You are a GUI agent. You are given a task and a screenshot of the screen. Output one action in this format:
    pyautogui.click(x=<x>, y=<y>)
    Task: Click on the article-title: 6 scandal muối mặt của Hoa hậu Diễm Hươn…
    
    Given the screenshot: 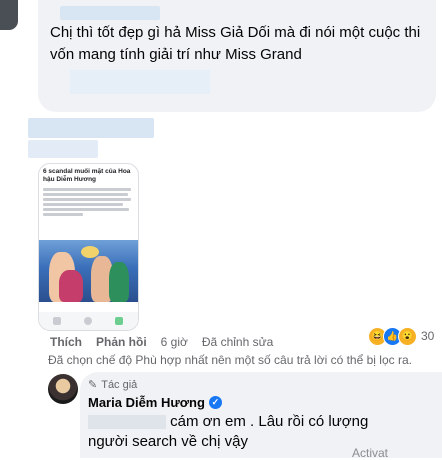 What is the action you would take?
    pyautogui.click(x=87, y=175)
    